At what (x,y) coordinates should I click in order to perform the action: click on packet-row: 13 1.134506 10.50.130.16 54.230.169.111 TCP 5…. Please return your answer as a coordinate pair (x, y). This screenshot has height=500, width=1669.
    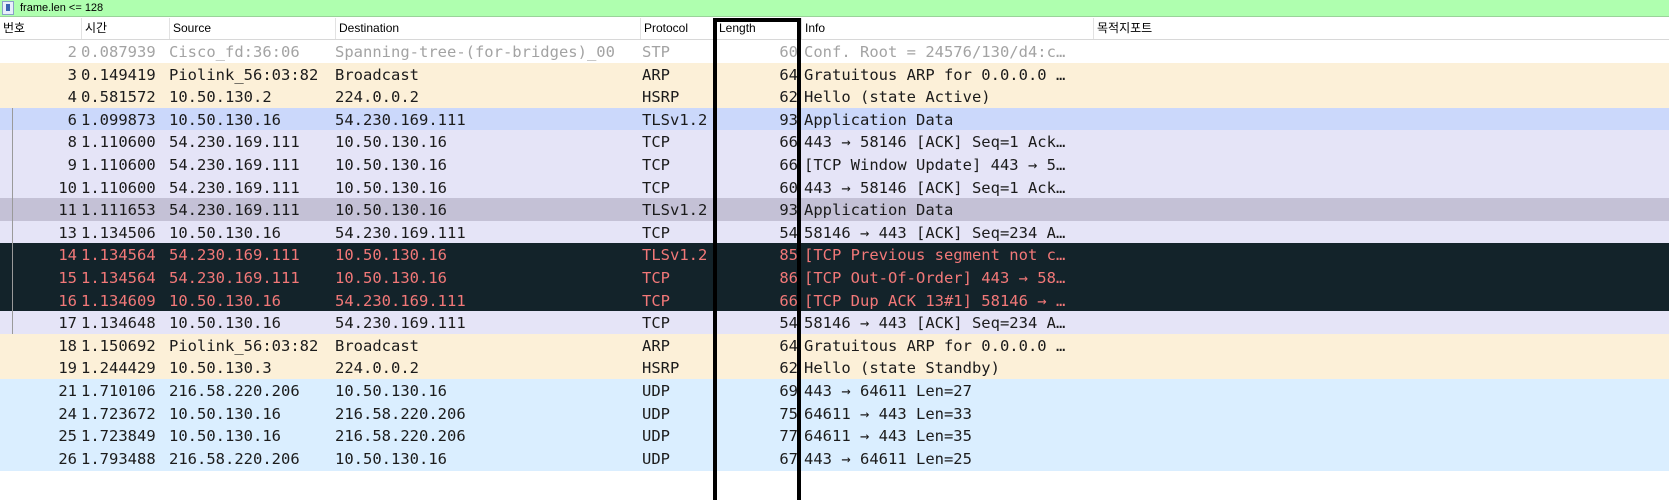
    Looking at the image, I should click on (834, 232).